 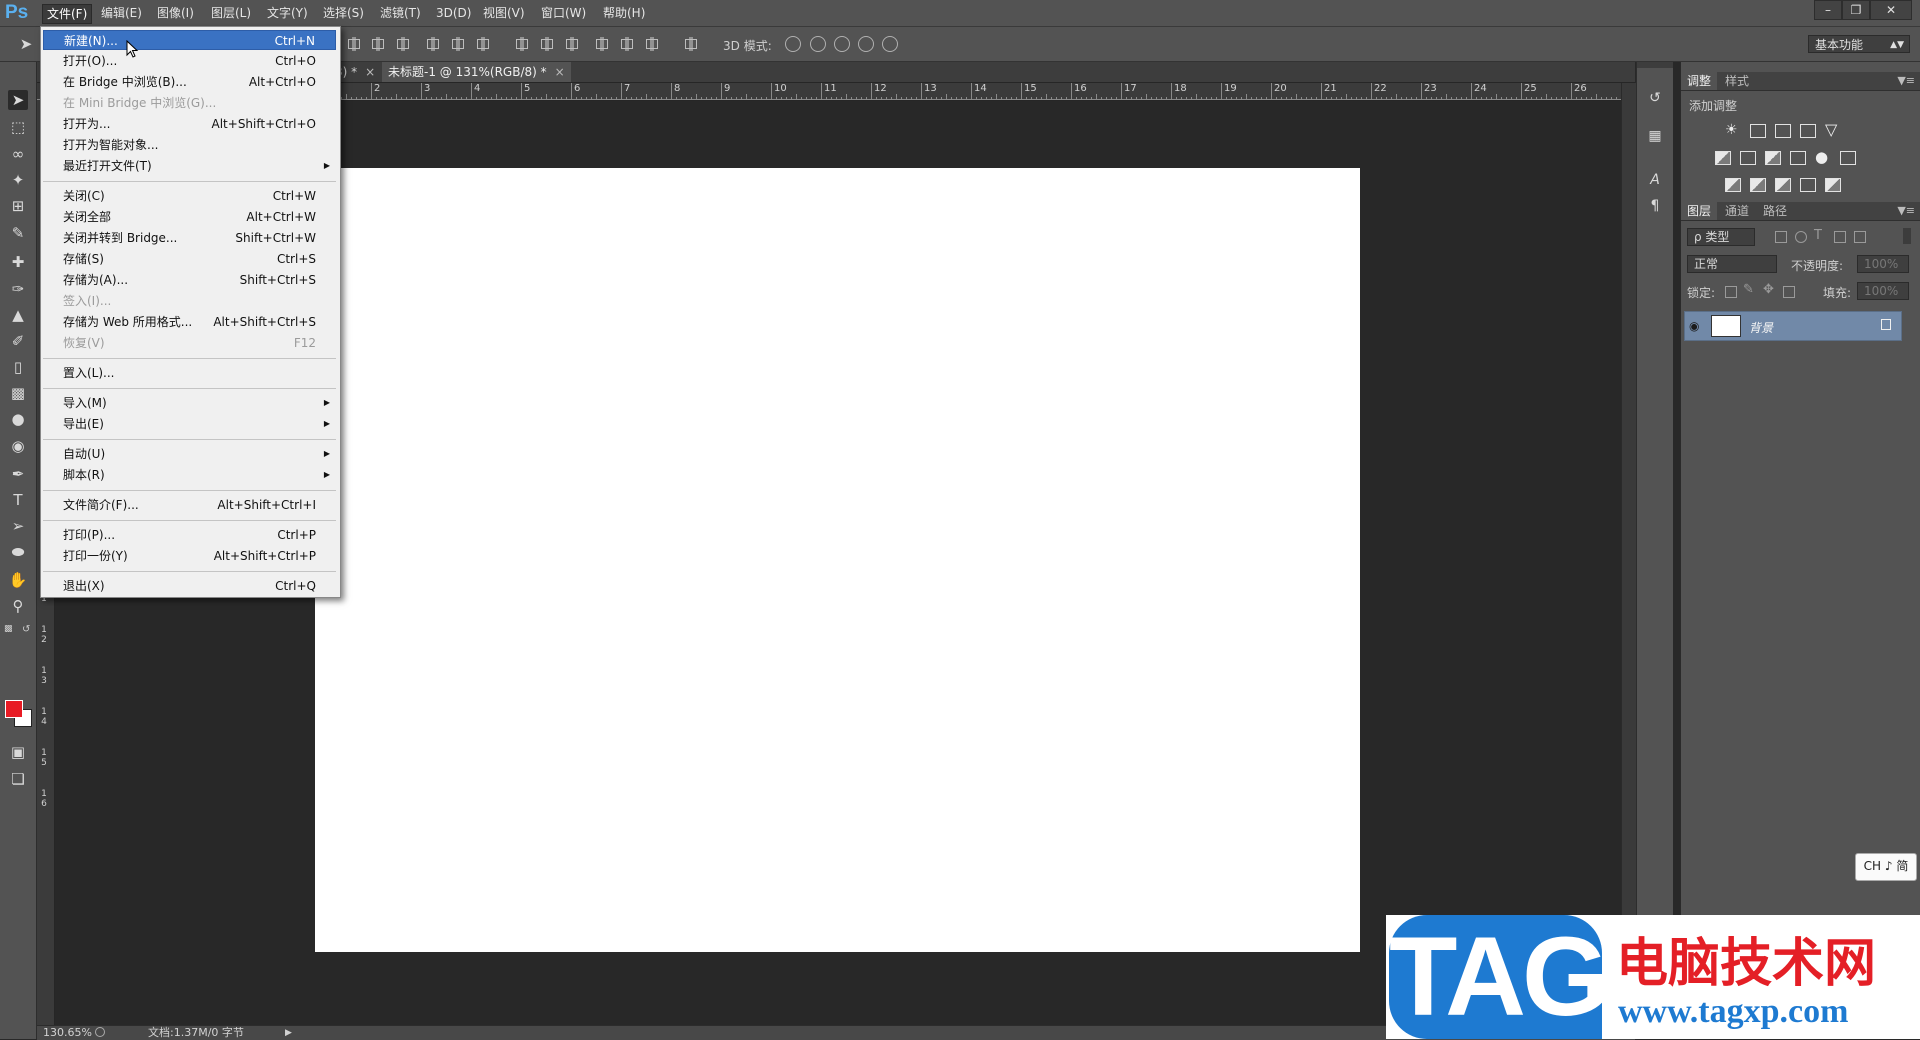 I want to click on opacity-input: 100%, so click(x=1883, y=264).